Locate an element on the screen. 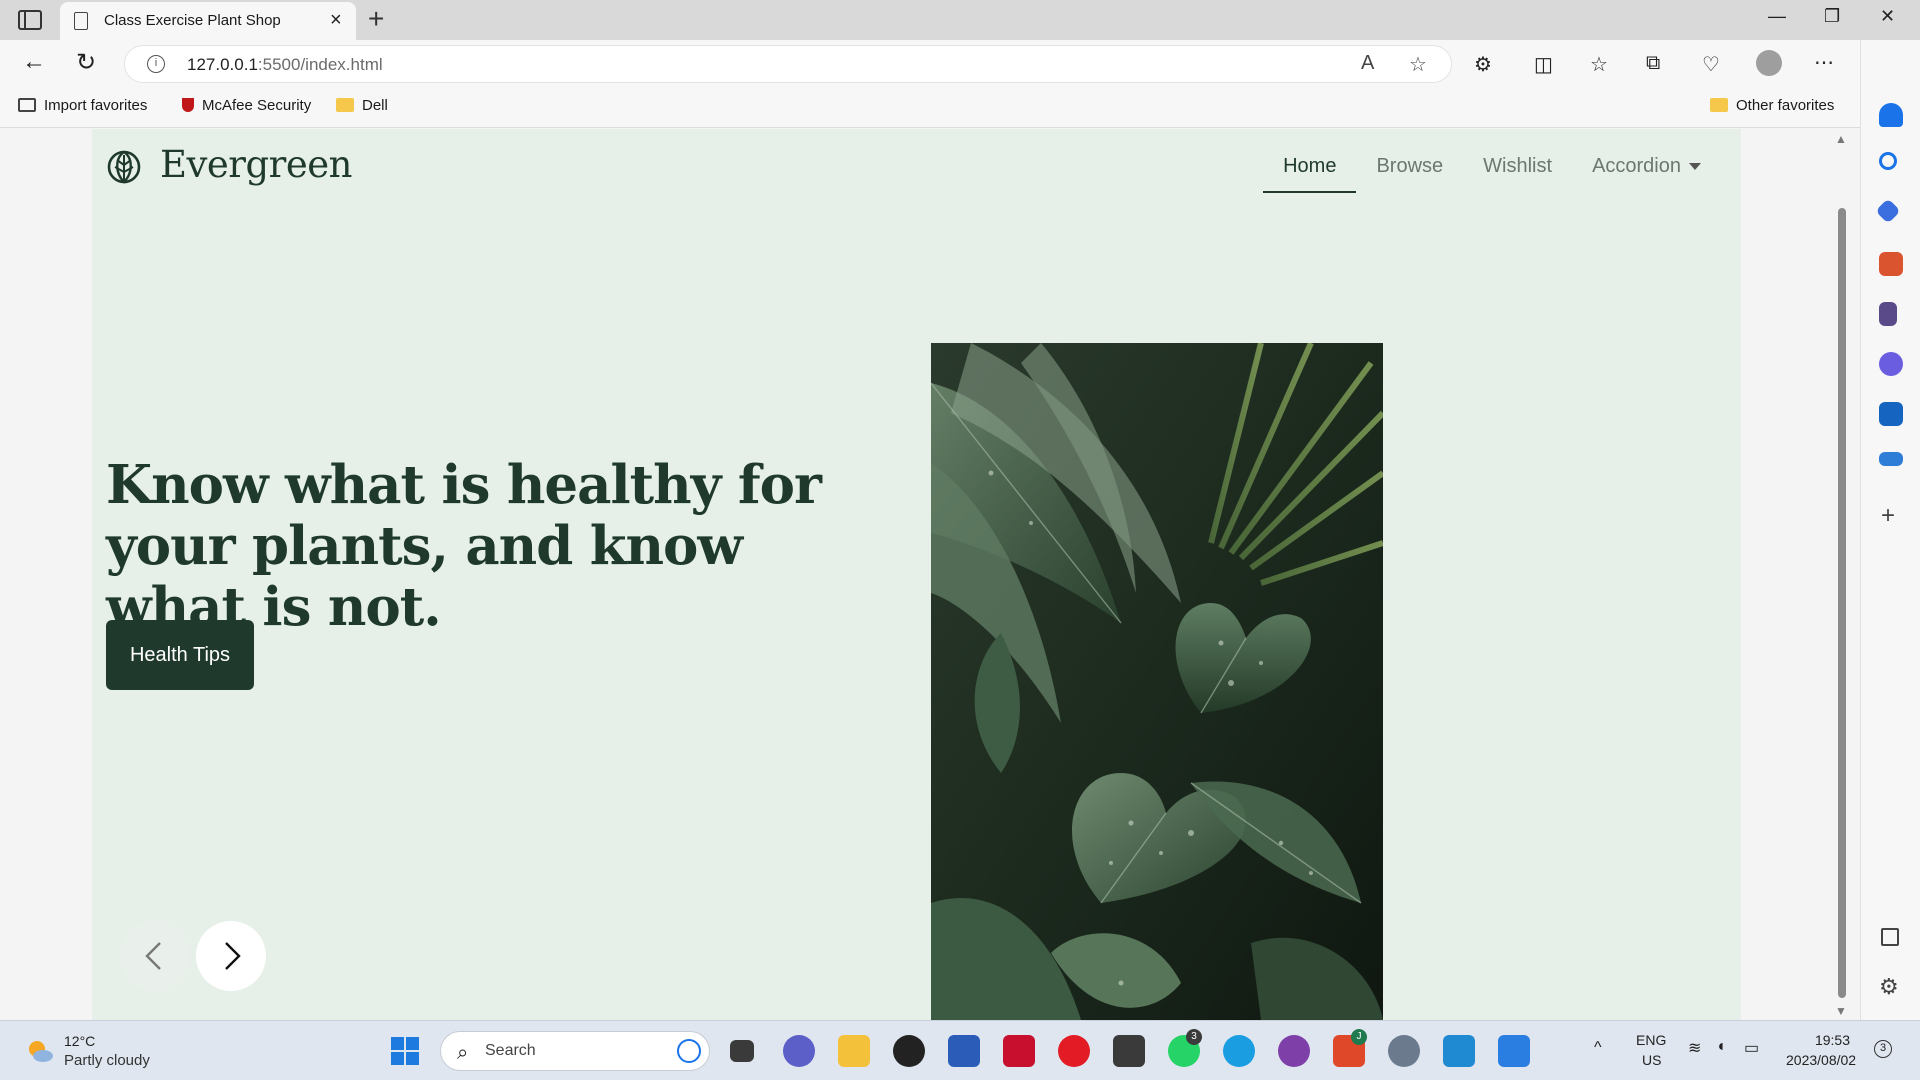 This screenshot has width=1920, height=1080. taskbar-search: ⌕ Search is located at coordinates (575, 1051).